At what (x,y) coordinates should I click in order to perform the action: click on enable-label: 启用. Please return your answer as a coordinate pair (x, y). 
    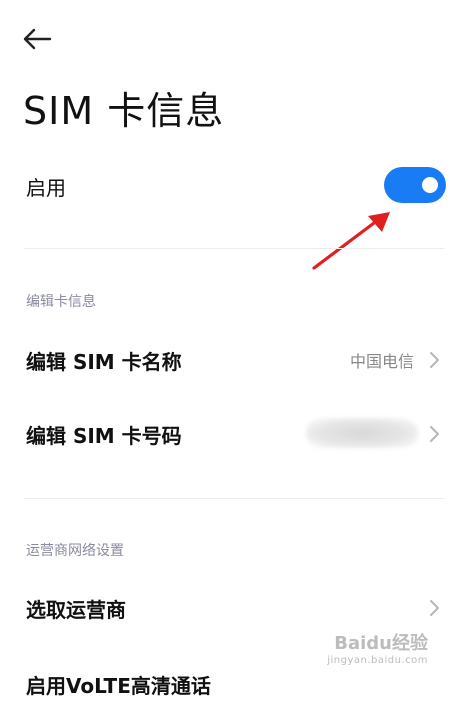
    Looking at the image, I should click on (46, 187).